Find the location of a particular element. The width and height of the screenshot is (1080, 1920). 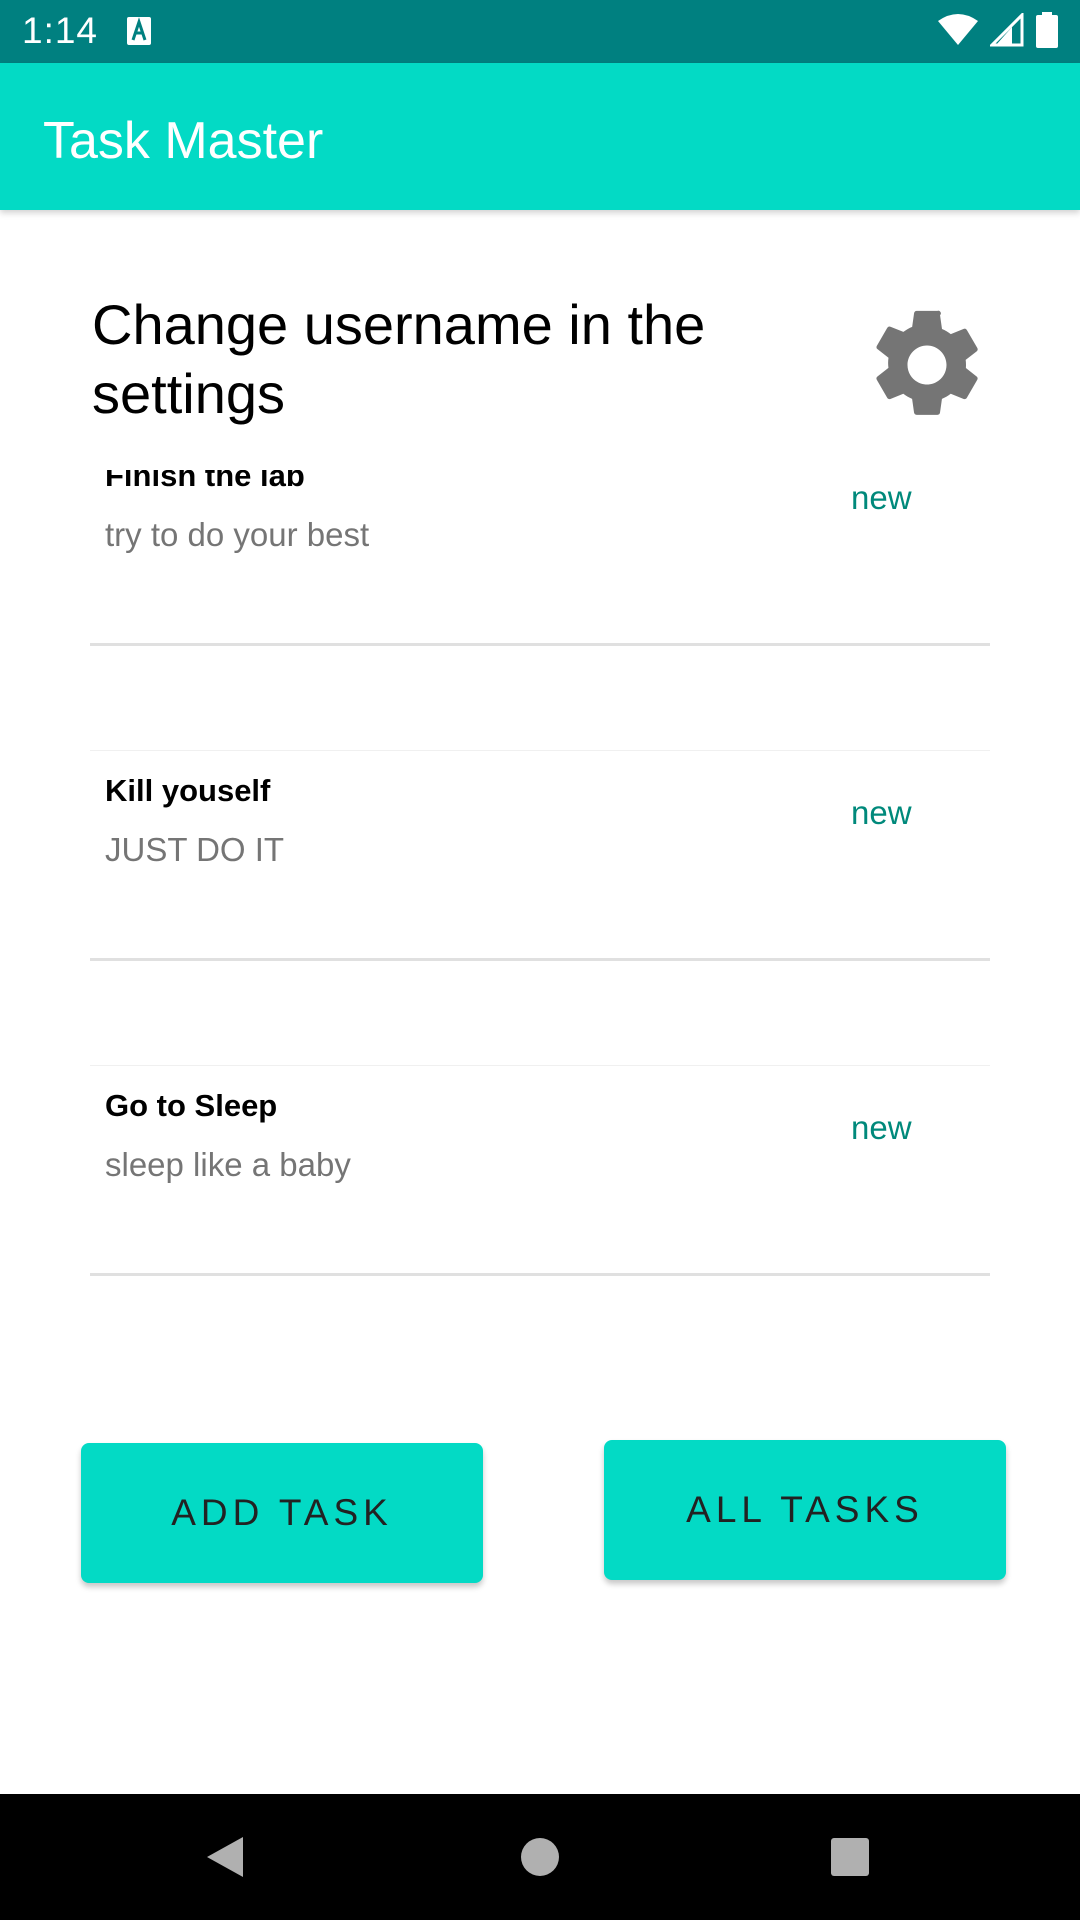

status-time: 1:14 is located at coordinates (60, 30).